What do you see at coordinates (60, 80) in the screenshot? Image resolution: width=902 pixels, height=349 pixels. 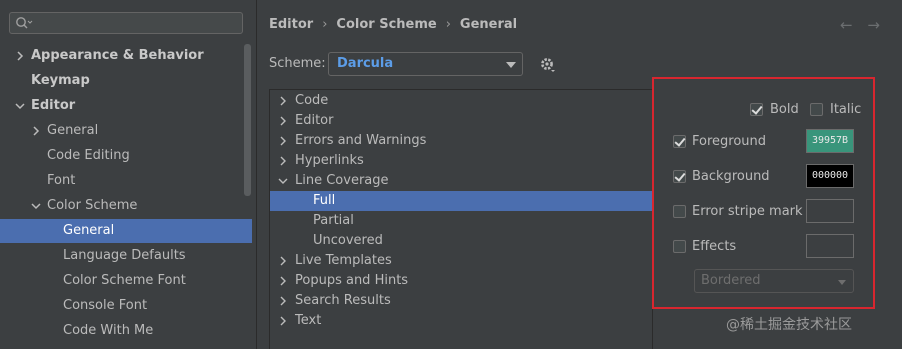 I see `sidebar-item-label: Keymap` at bounding box center [60, 80].